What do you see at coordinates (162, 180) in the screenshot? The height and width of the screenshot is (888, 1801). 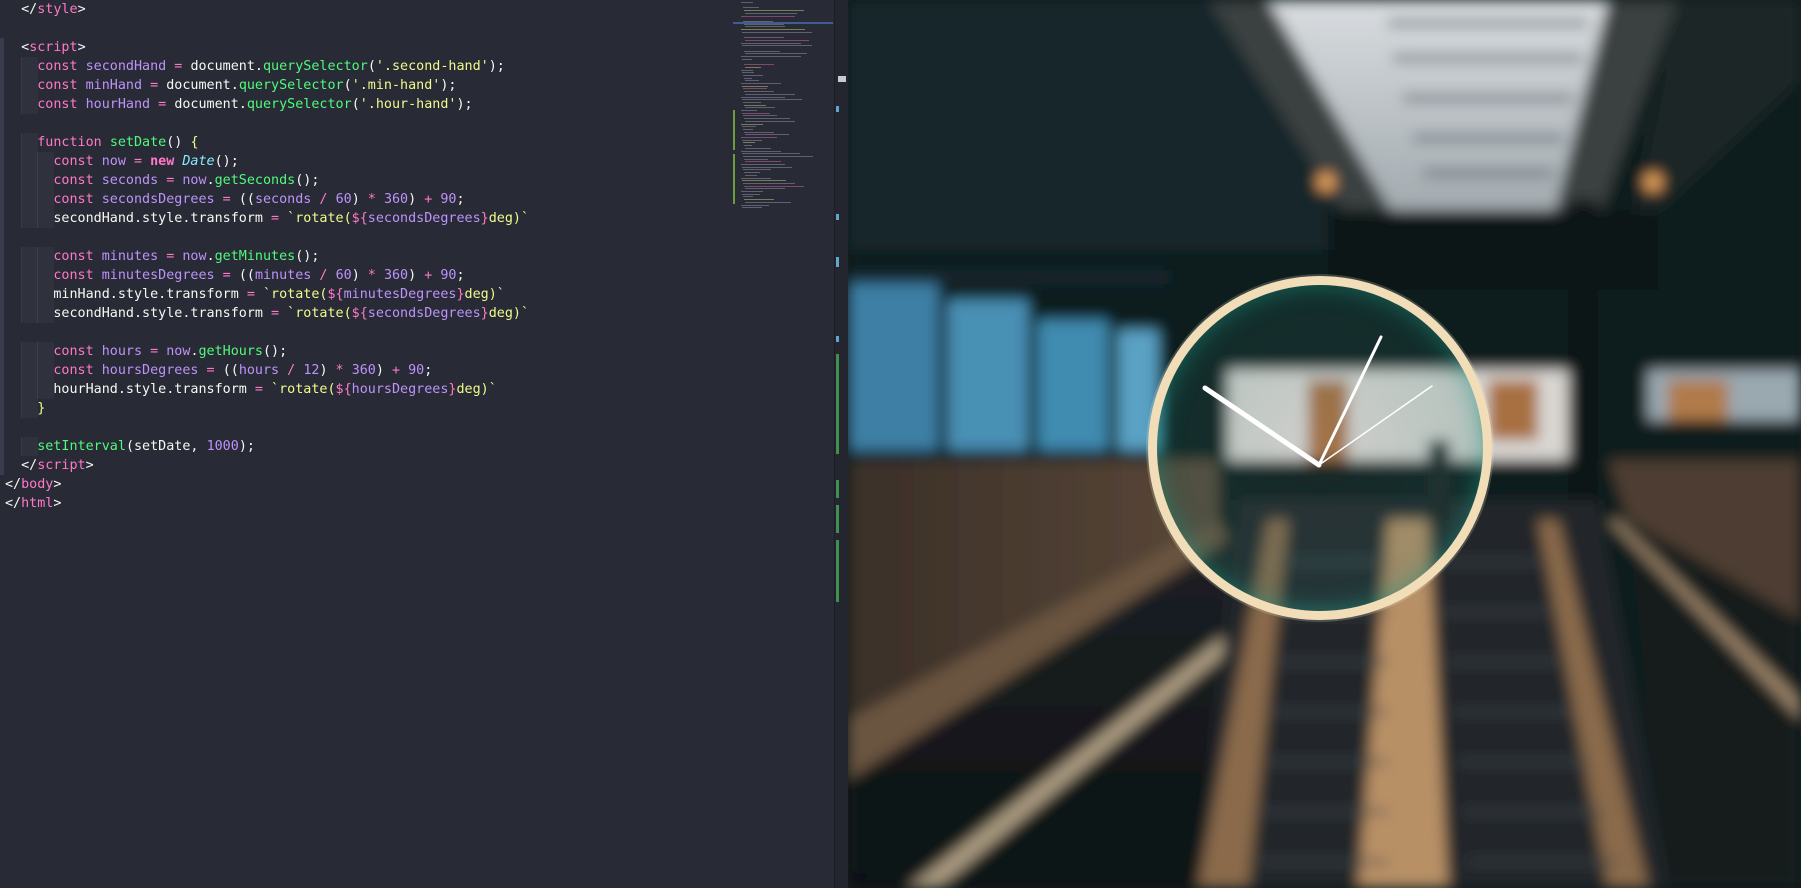 I see `code-text: const seconds = now.getSeconds();` at bounding box center [162, 180].